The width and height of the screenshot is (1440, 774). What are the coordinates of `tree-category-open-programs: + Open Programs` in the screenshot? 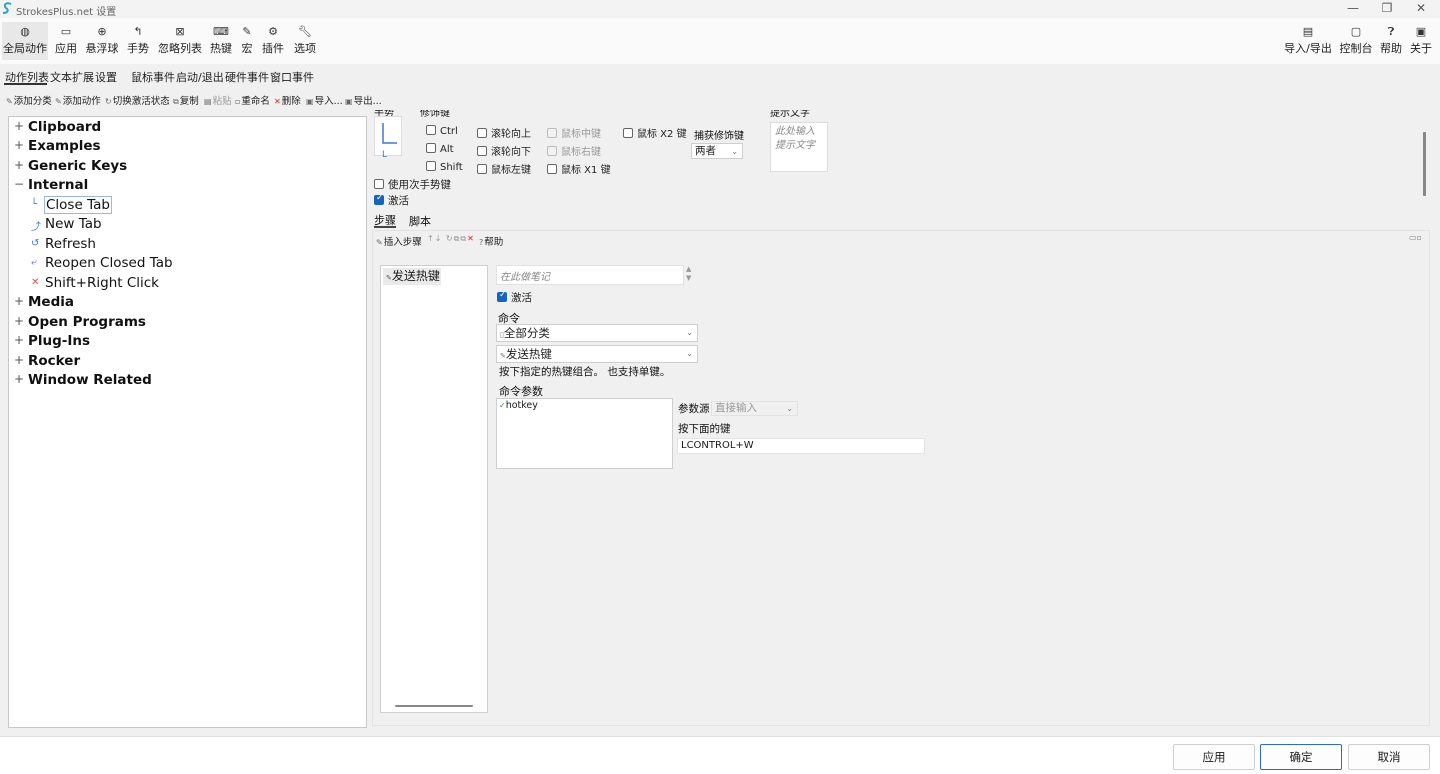 It's located at (179, 323).